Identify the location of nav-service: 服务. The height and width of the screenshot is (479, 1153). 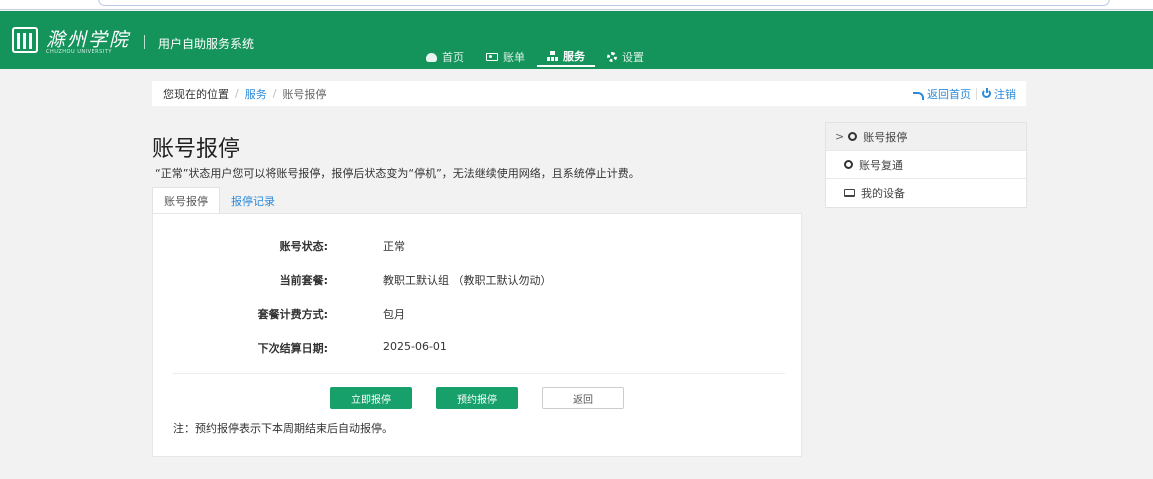
(566, 57).